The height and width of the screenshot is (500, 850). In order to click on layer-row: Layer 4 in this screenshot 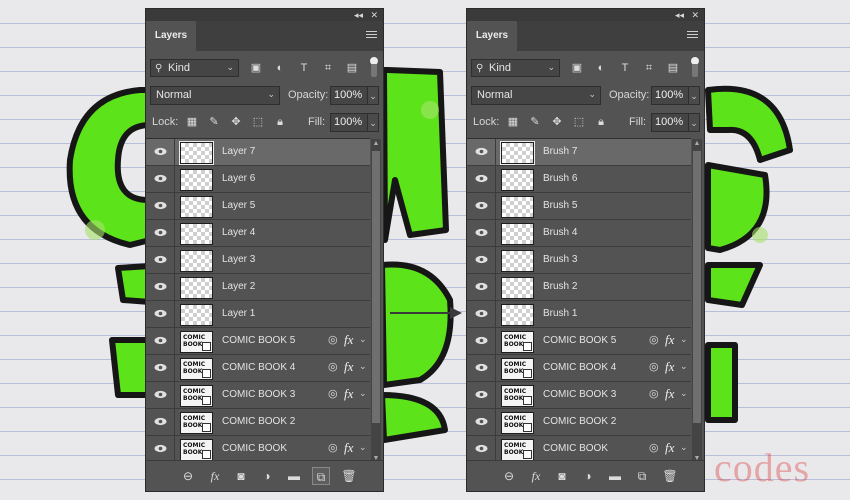, I will do `click(258, 233)`.